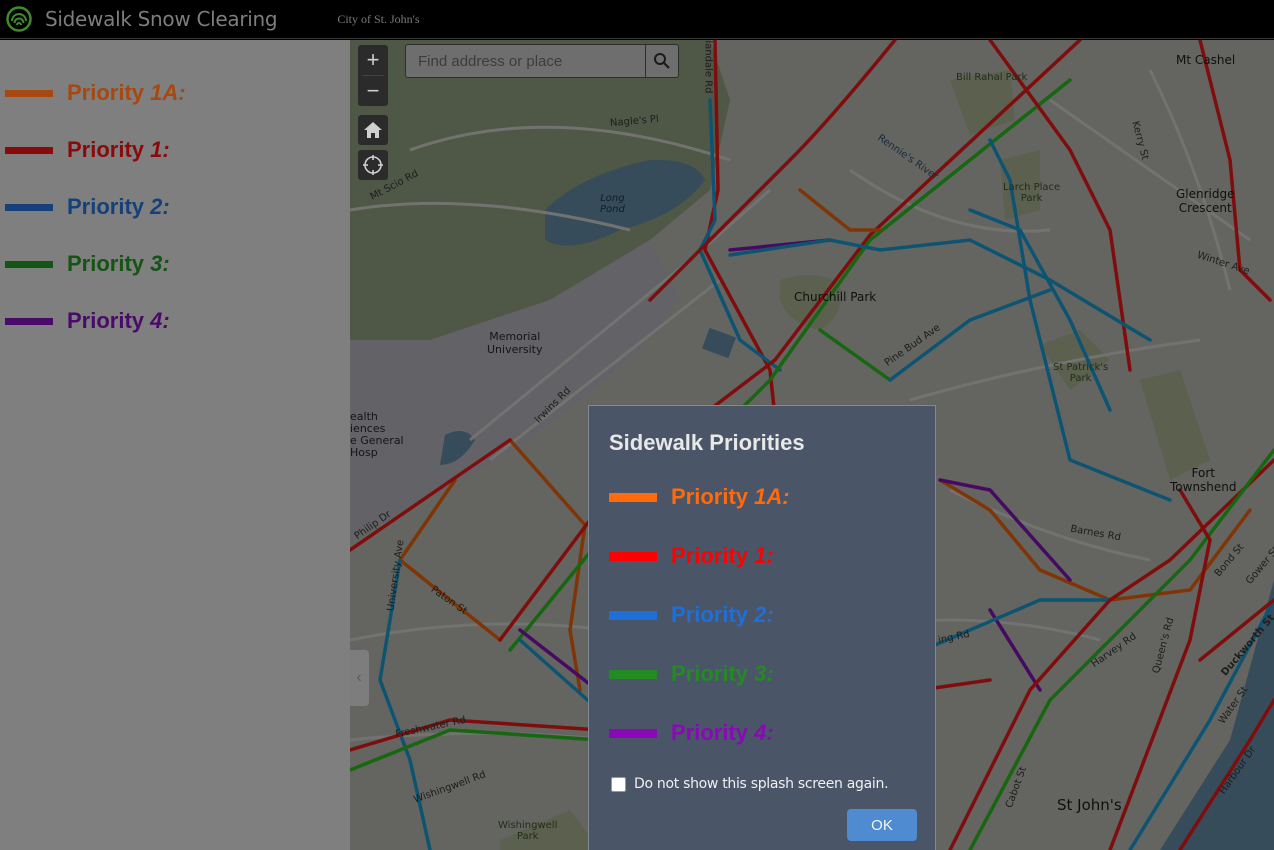  Describe the element at coordinates (373, 60) in the screenshot. I see `zoom-in-button: +` at that location.